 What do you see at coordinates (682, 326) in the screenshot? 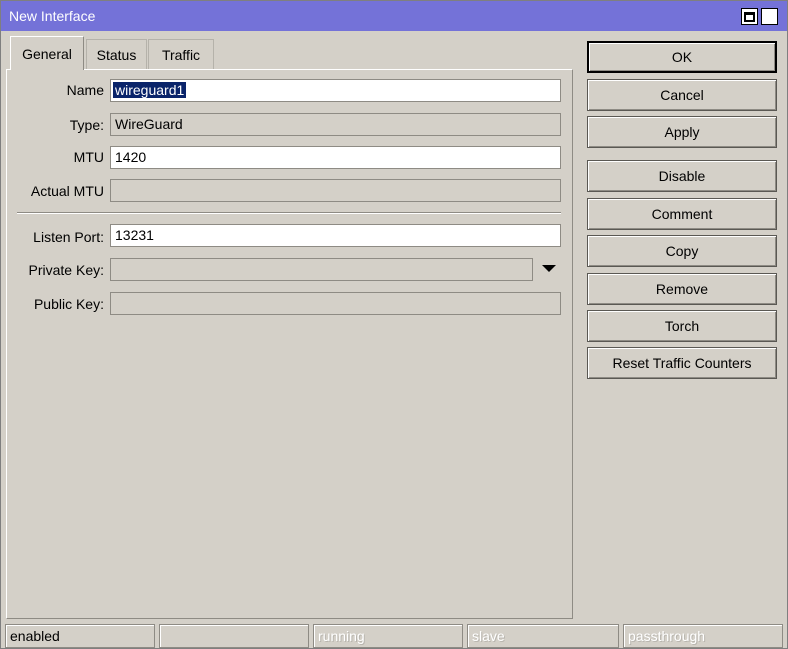
I see `torch-button: Torch` at bounding box center [682, 326].